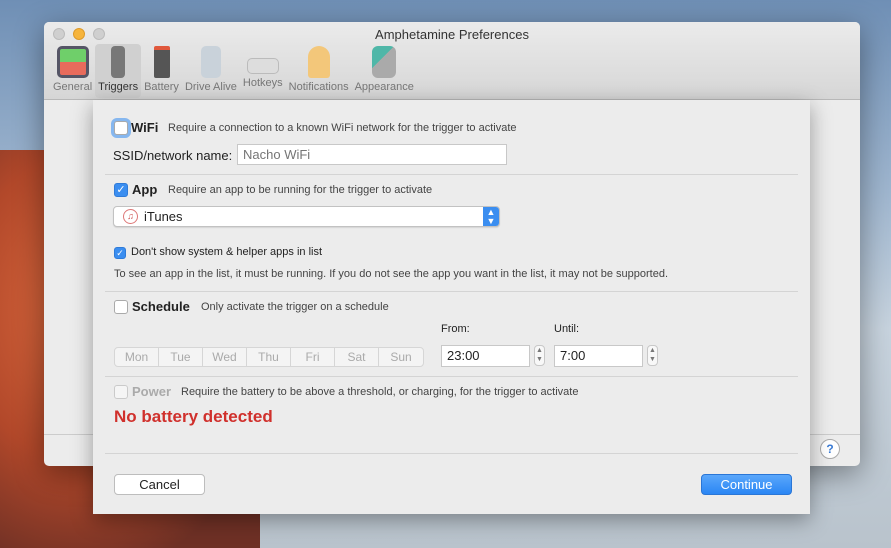  I want to click on app-label: App, so click(145, 189).